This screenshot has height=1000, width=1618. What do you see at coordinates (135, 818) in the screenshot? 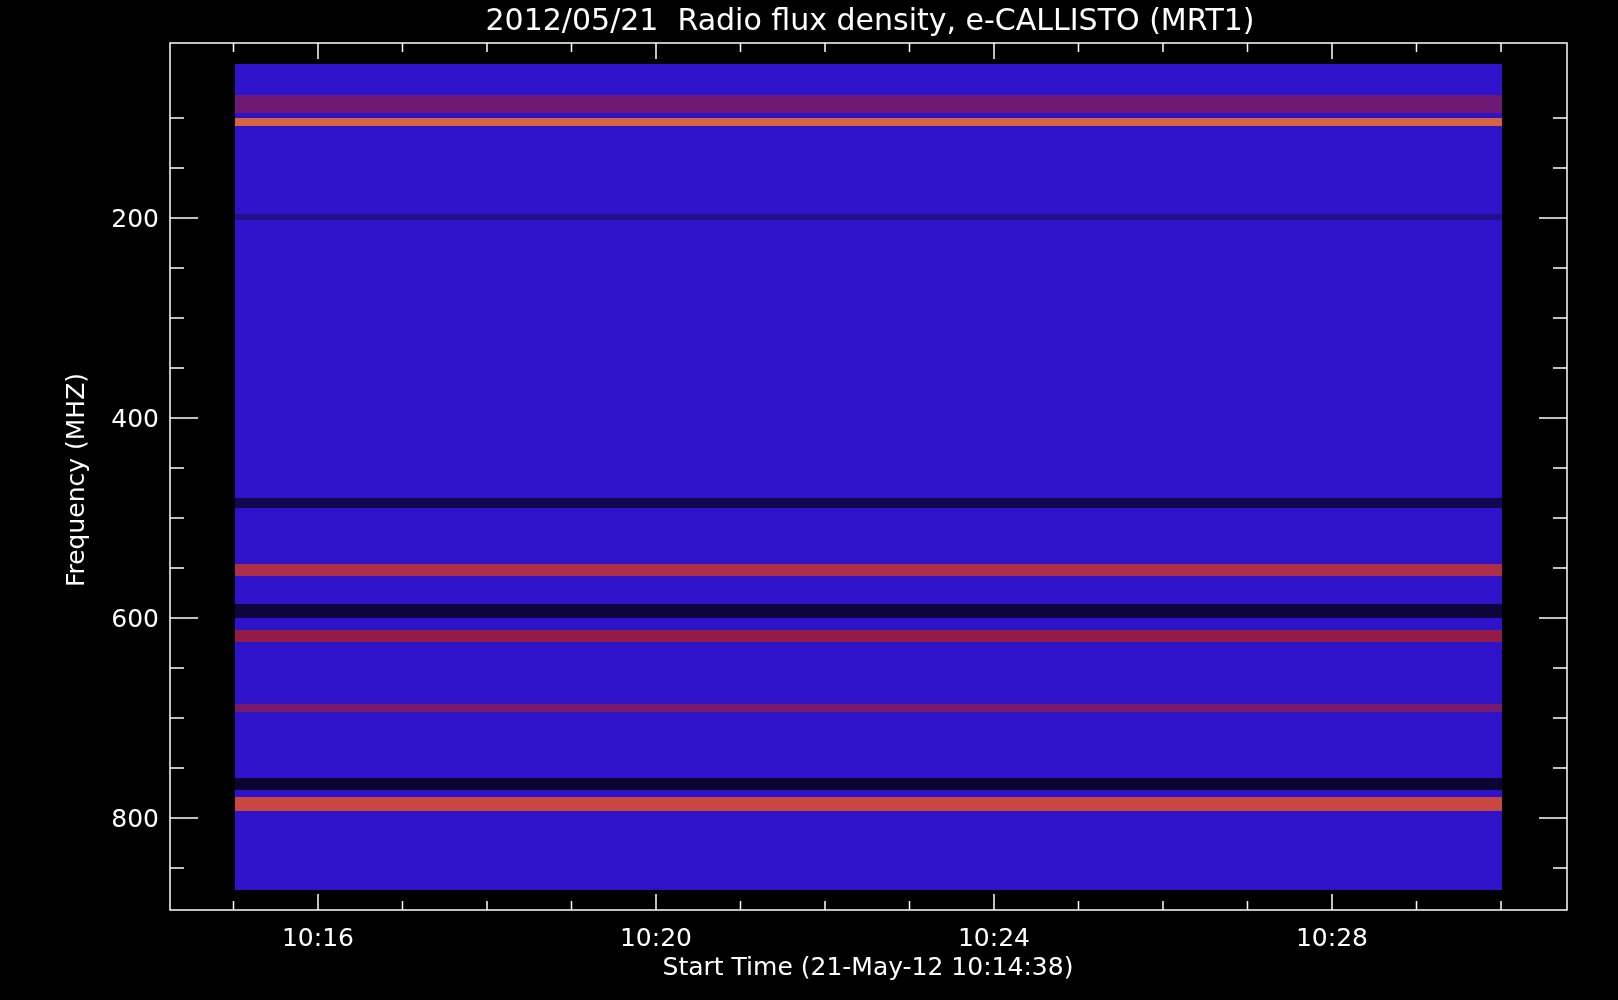
I see `y-tick-label: 800` at bounding box center [135, 818].